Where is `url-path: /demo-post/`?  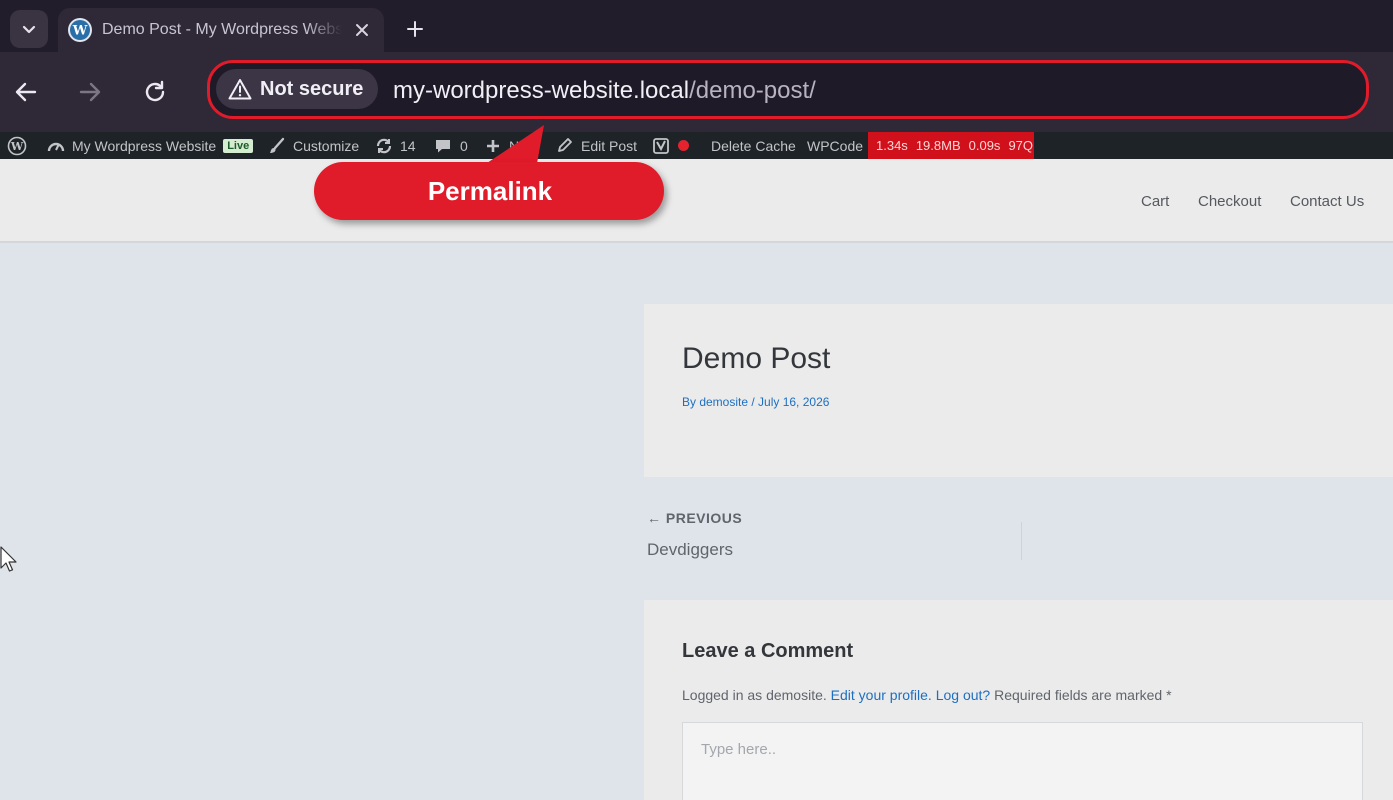
url-path: /demo-post/ is located at coordinates (752, 90).